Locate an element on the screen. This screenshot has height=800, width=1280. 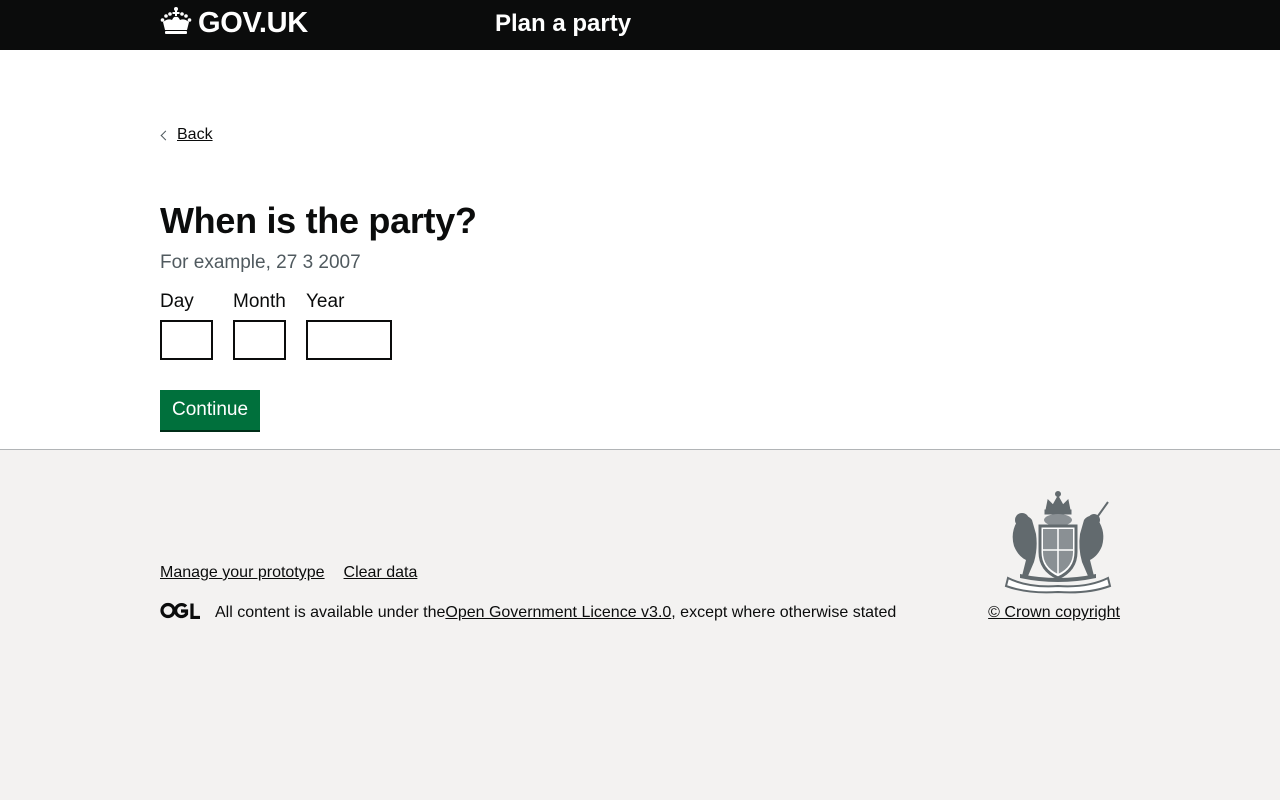
back-link: Back is located at coordinates (186, 135).